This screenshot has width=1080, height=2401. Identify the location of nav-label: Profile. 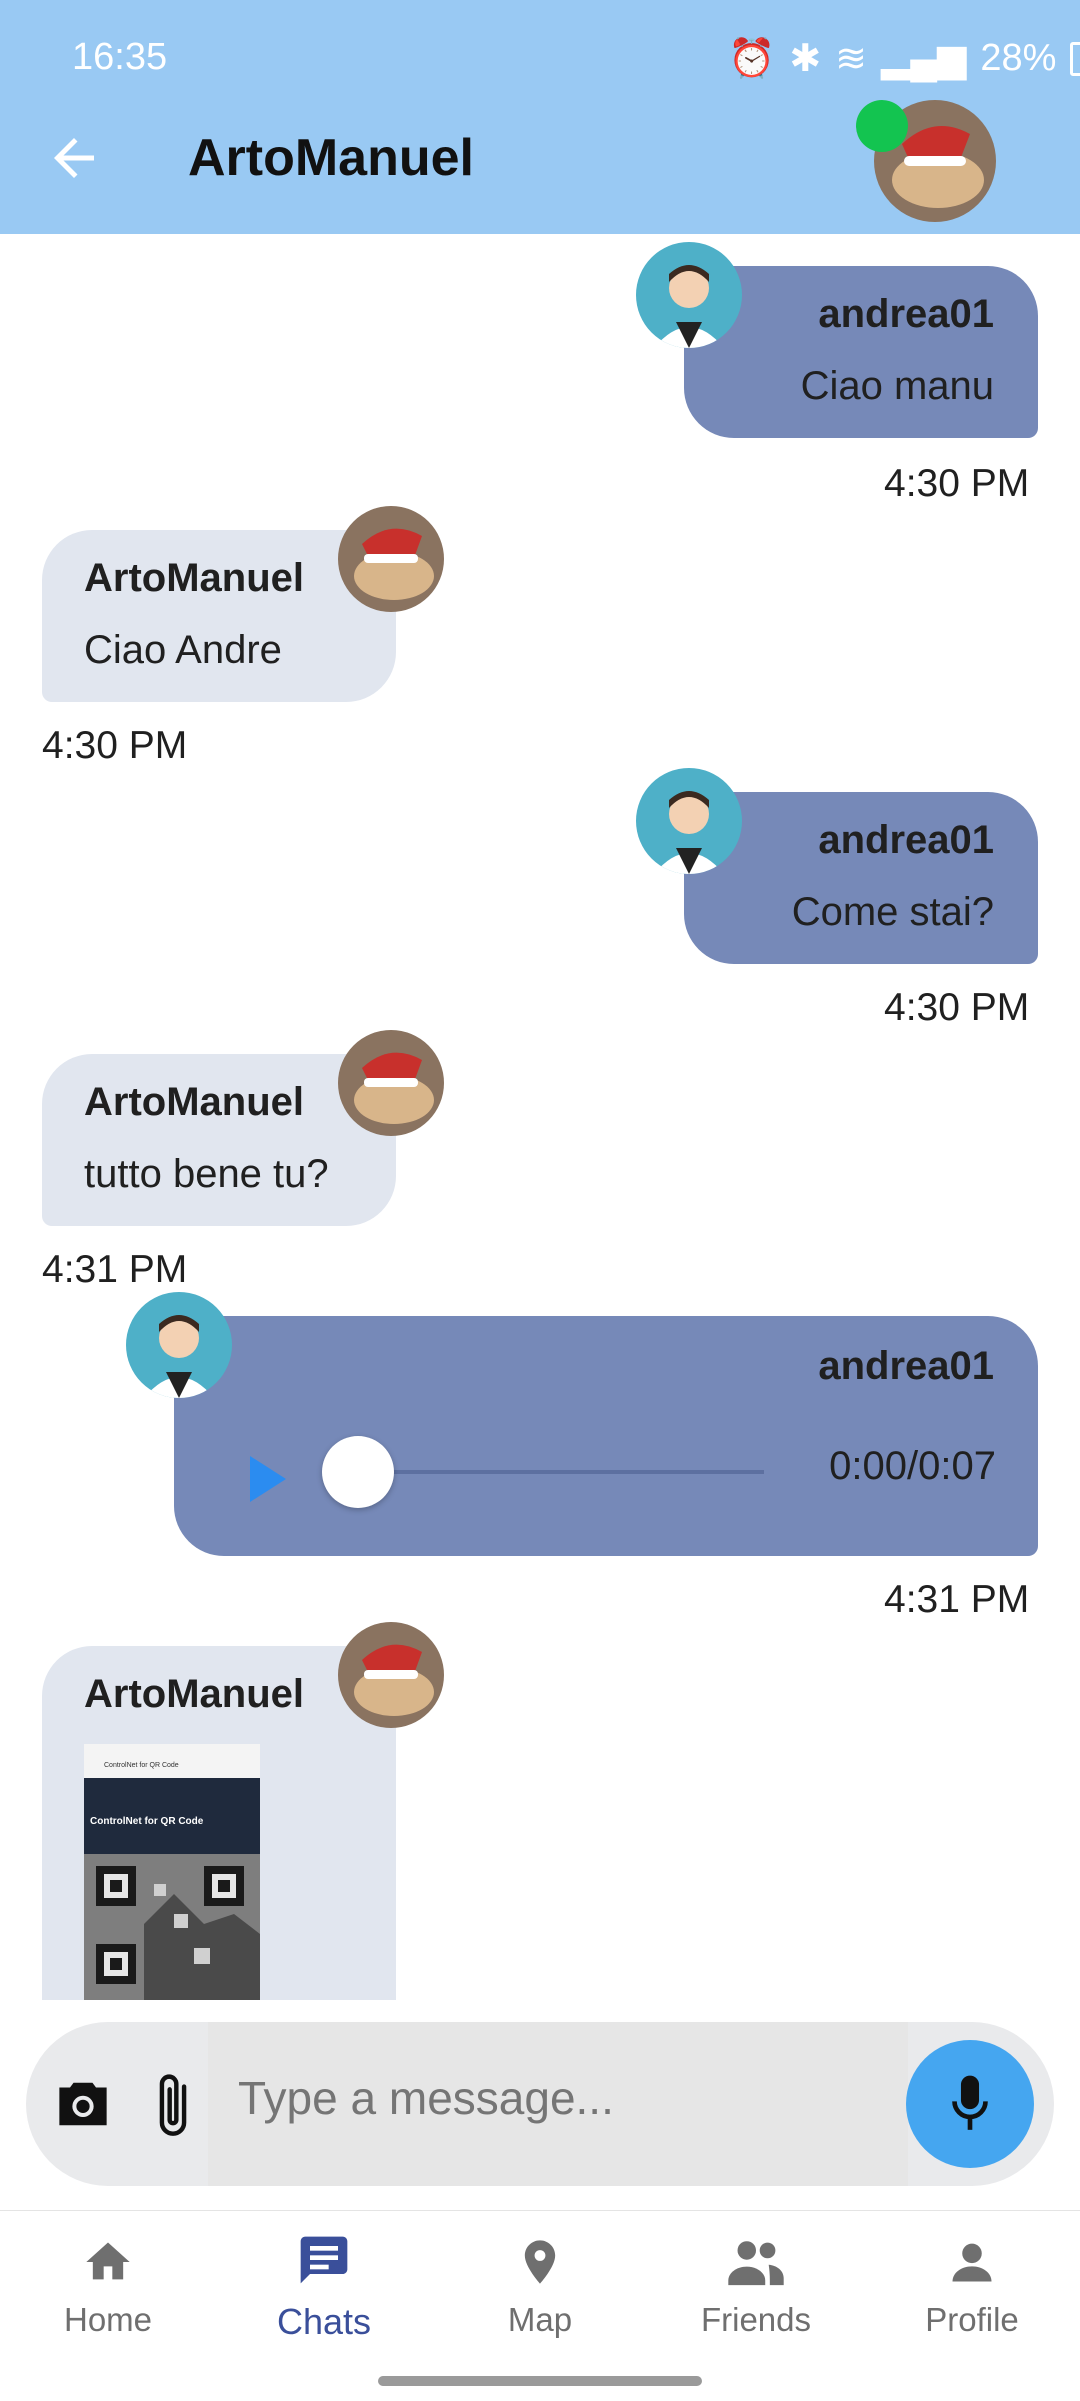
(972, 2319).